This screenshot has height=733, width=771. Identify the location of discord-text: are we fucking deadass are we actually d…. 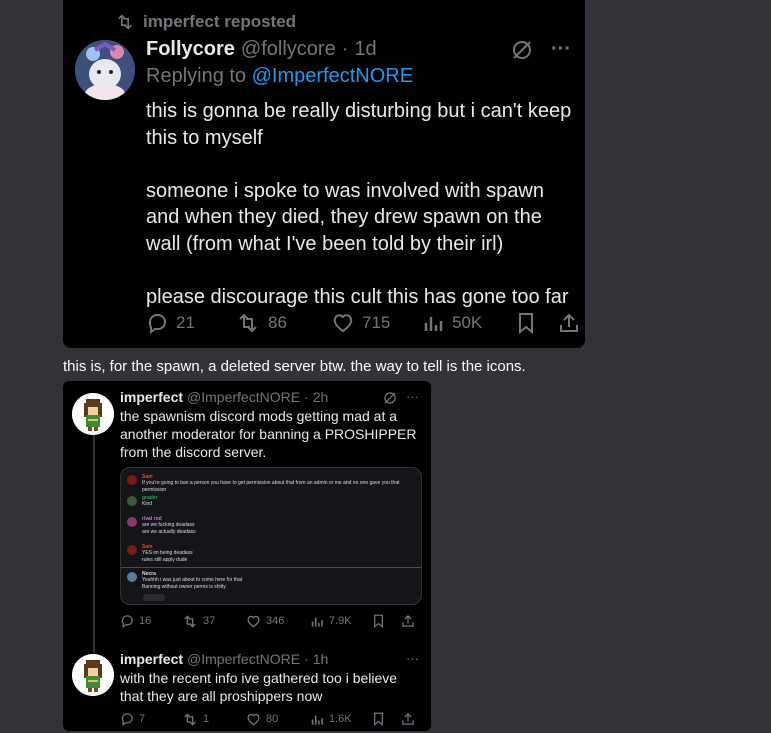
(169, 528).